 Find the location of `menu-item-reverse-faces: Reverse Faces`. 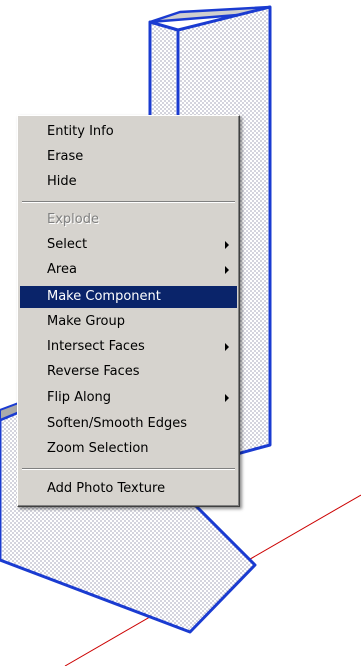

menu-item-reverse-faces: Reverse Faces is located at coordinates (128, 372).